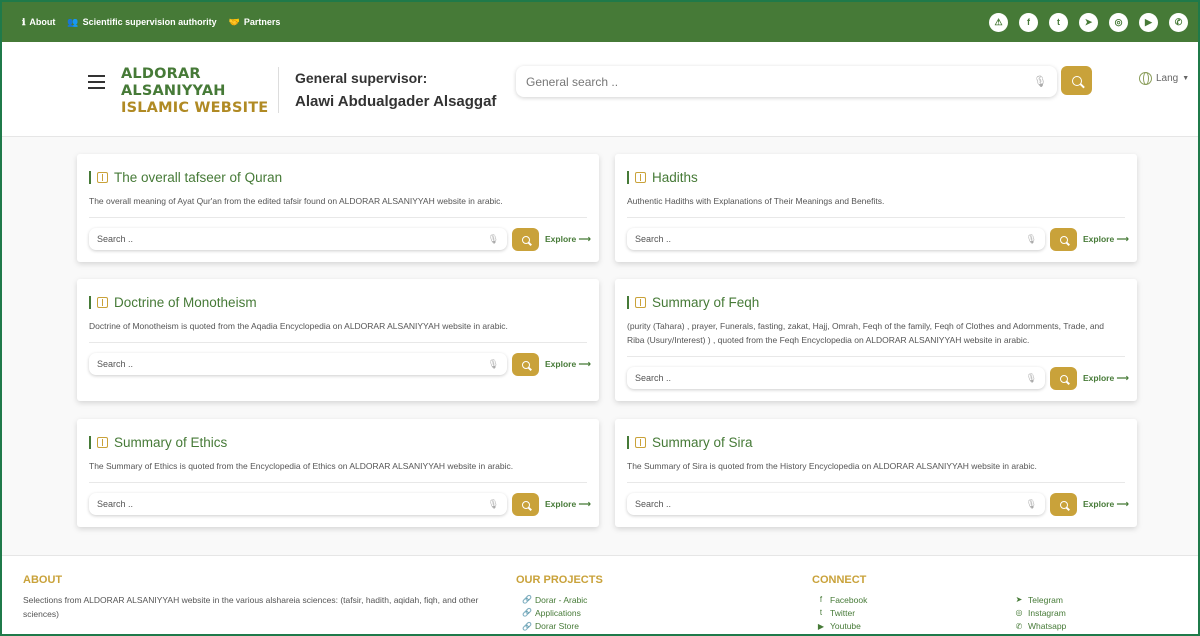  I want to click on language-selector: Lang ▼, so click(1164, 78).